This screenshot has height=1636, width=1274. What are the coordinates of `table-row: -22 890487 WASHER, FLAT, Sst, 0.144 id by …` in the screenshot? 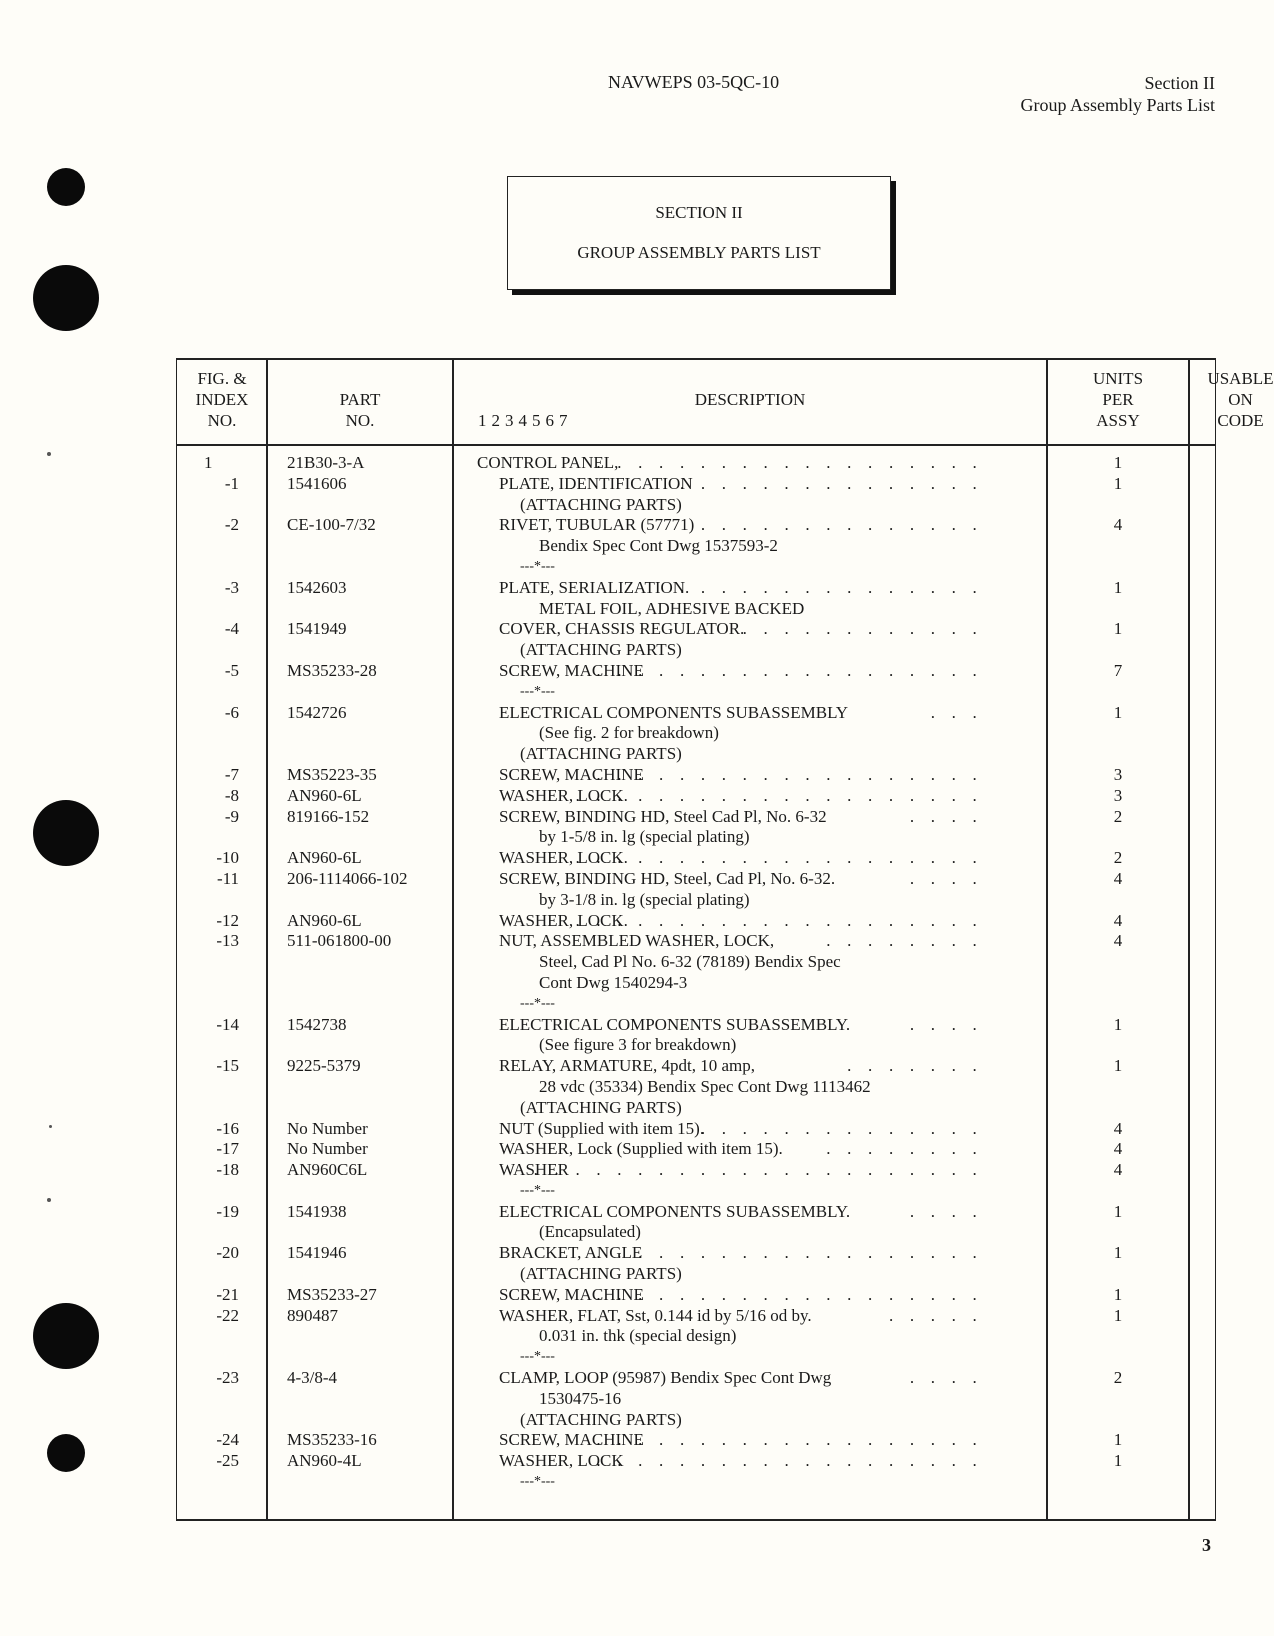 It's located at (696, 1316).